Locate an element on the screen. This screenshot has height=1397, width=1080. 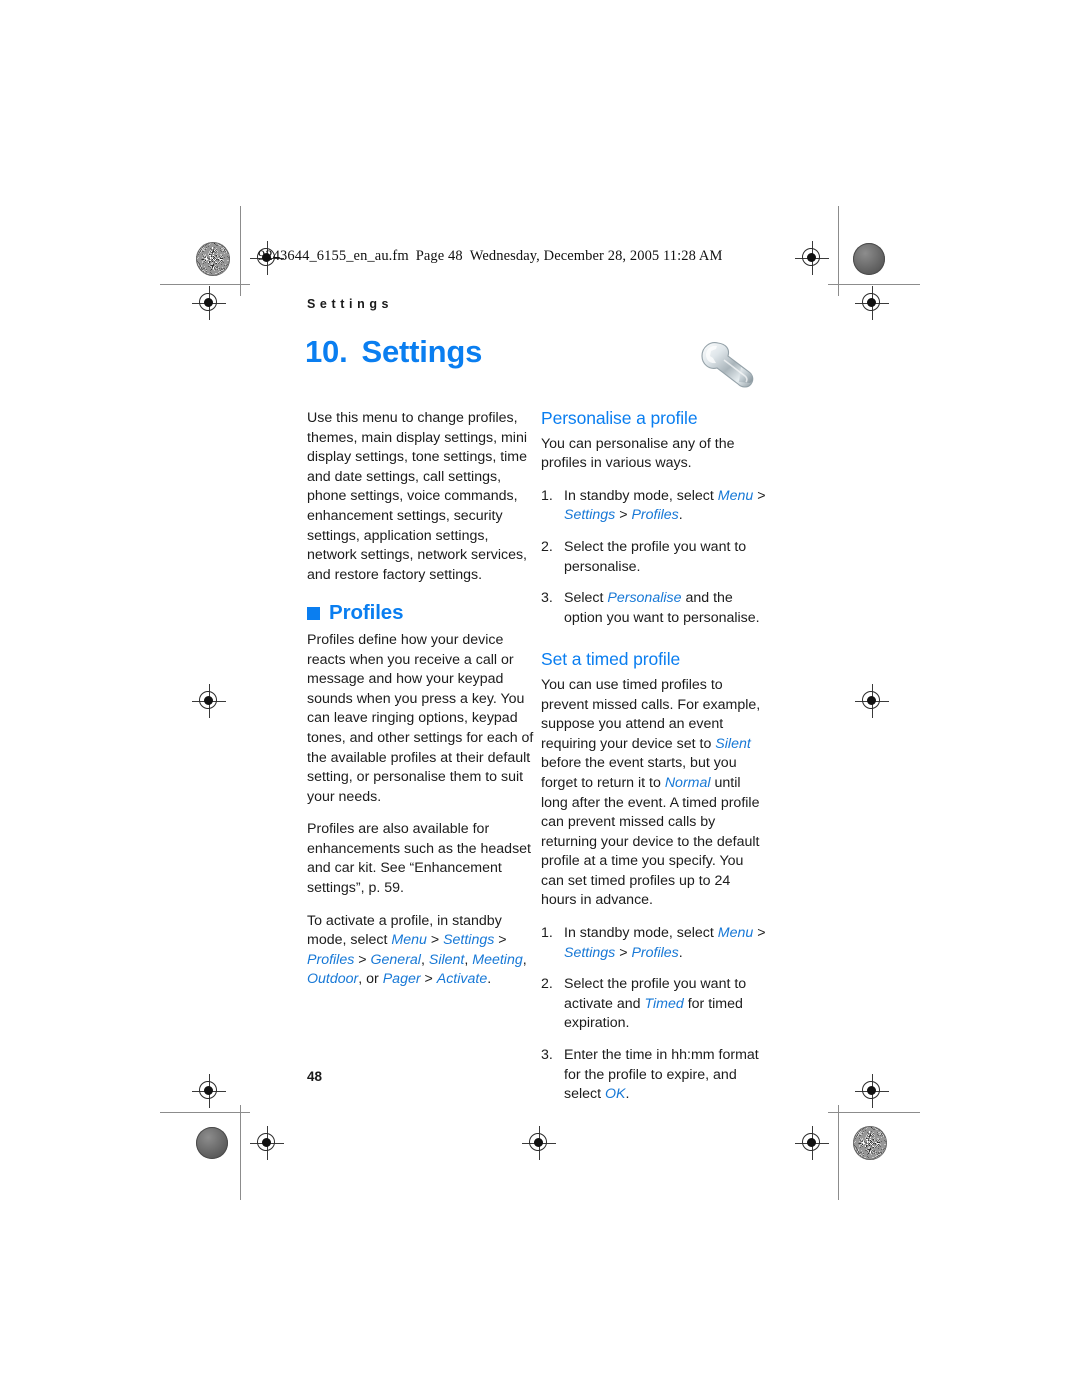
header-timestamp: Wednesday, December 28, 2005 11:28 AM is located at coordinates (596, 256).